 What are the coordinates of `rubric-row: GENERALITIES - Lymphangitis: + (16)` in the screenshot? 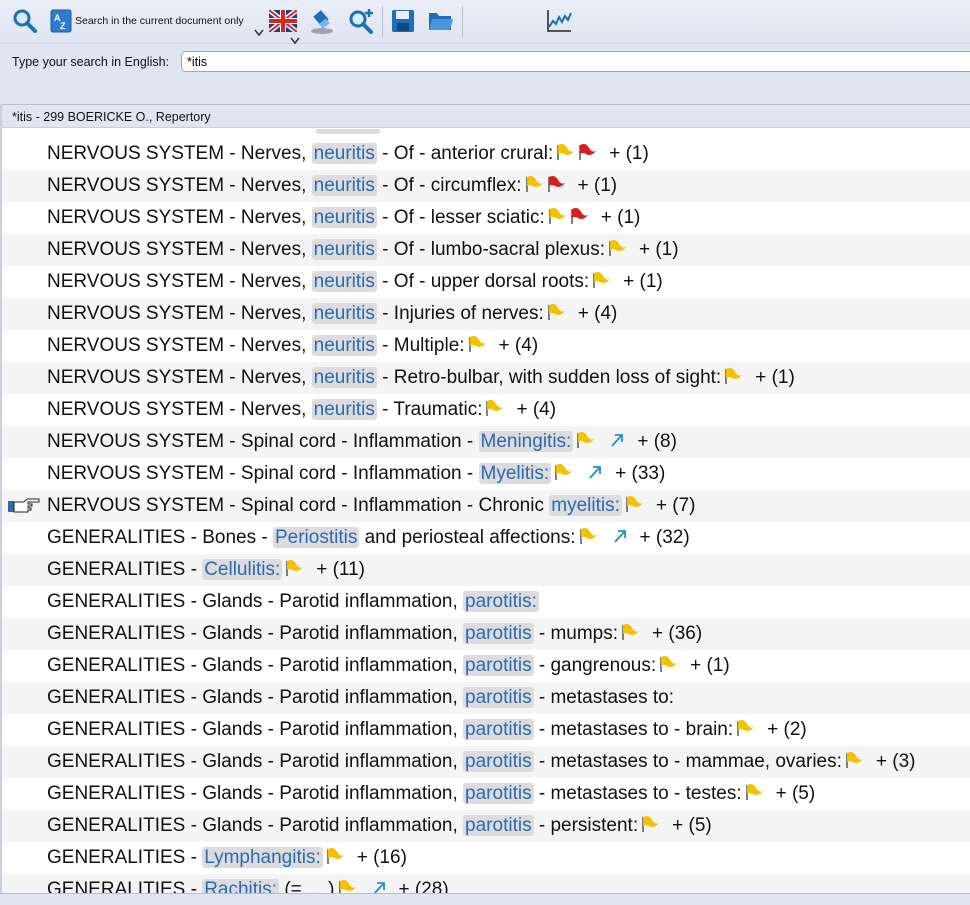 It's located at (485, 858).